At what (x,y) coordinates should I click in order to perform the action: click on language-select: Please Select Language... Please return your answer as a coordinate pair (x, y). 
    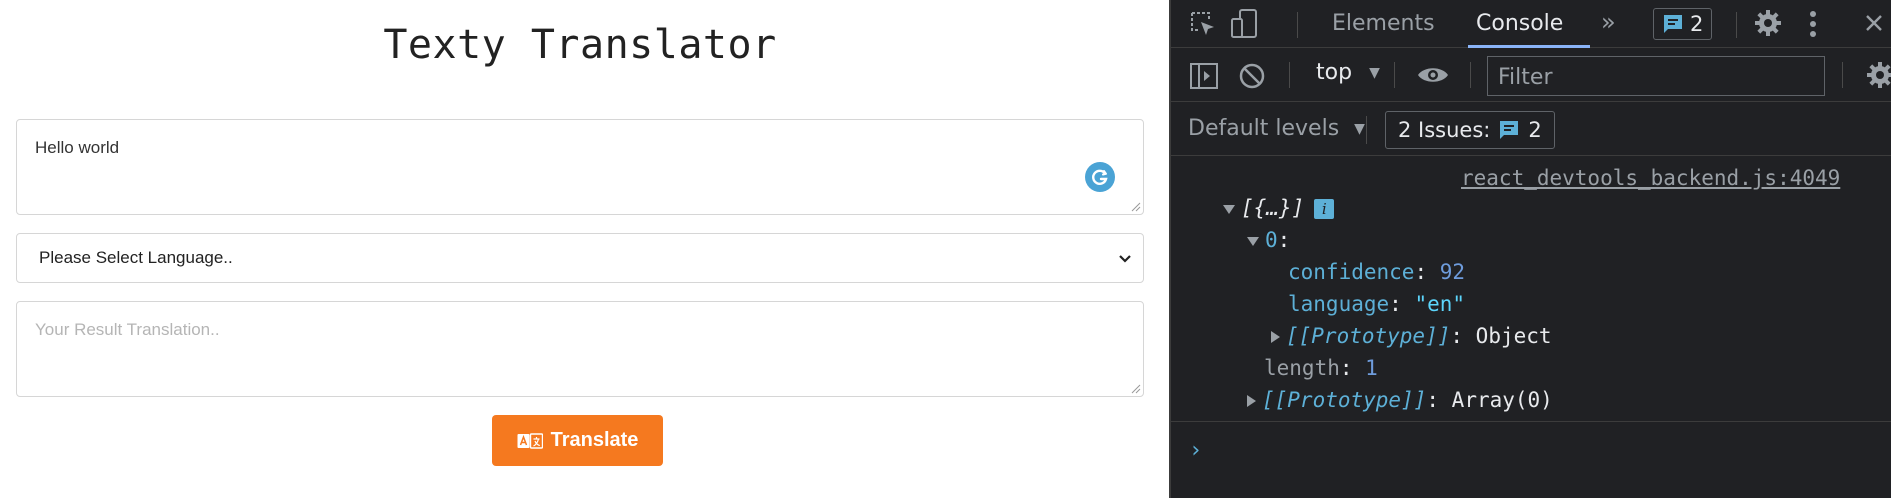
    Looking at the image, I should click on (580, 258).